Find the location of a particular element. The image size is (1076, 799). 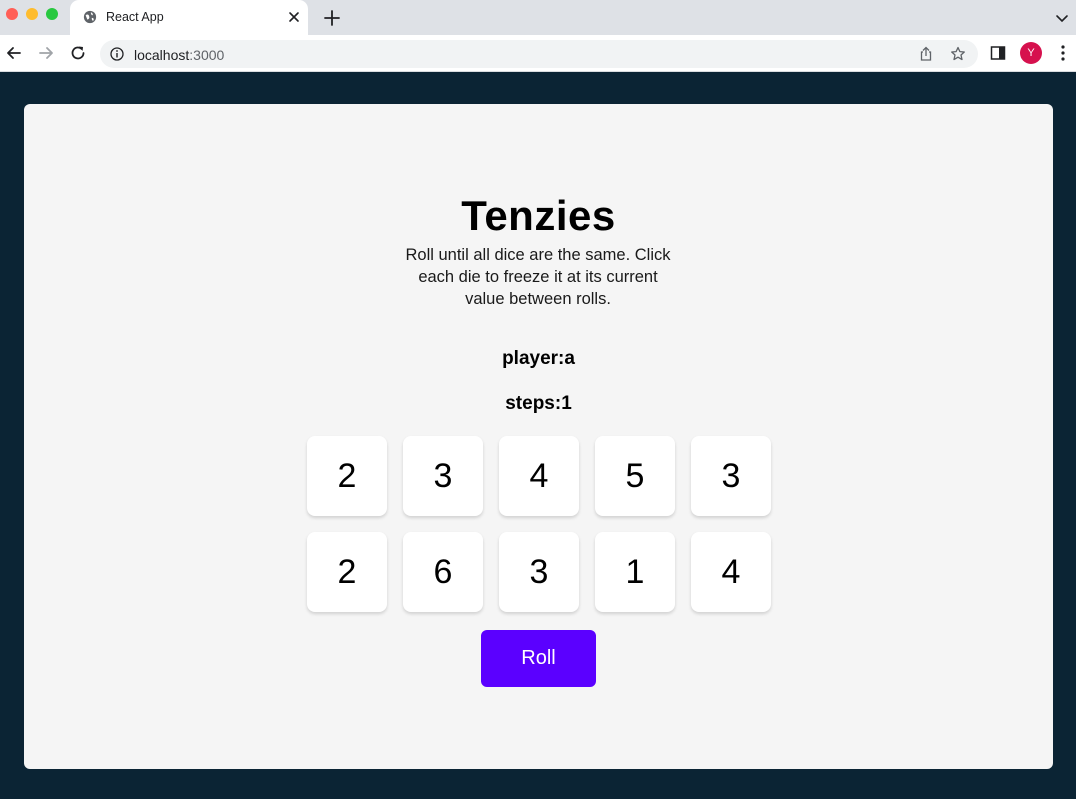

reload-icon is located at coordinates (78, 53).